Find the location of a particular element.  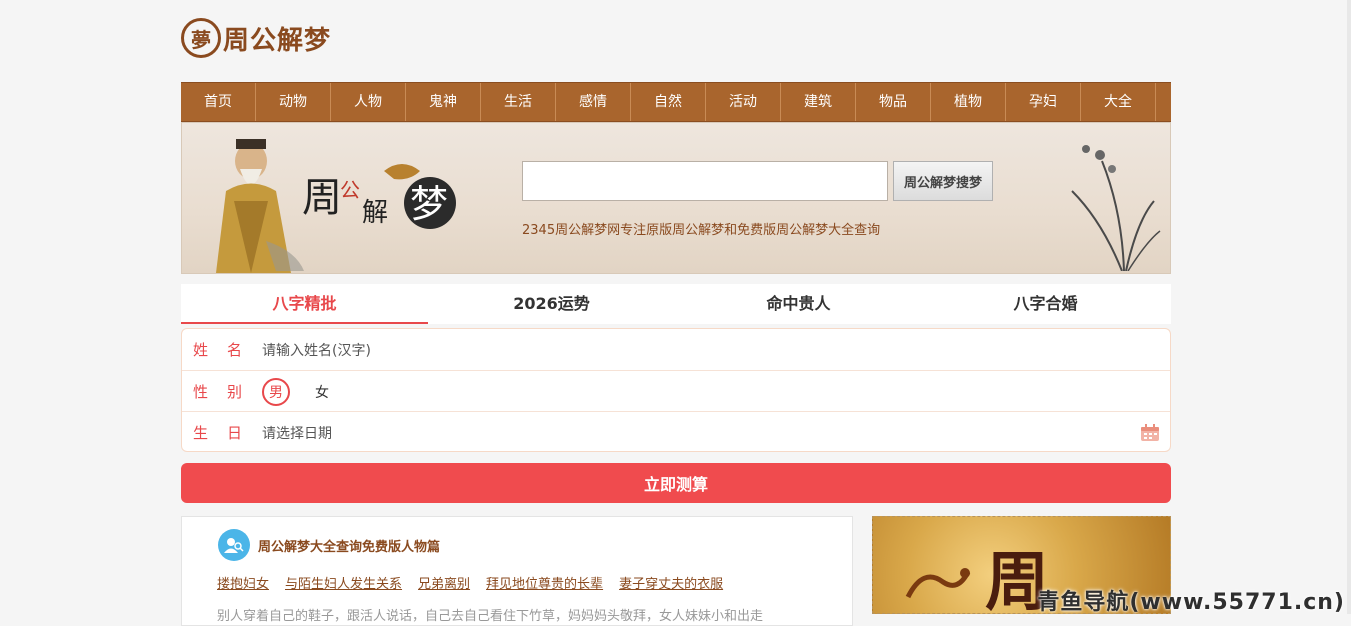

fortune-form: 姓 名 请输入姓名(汉字) 性 别 男 女 生 日 请选择日期 is located at coordinates (676, 390).